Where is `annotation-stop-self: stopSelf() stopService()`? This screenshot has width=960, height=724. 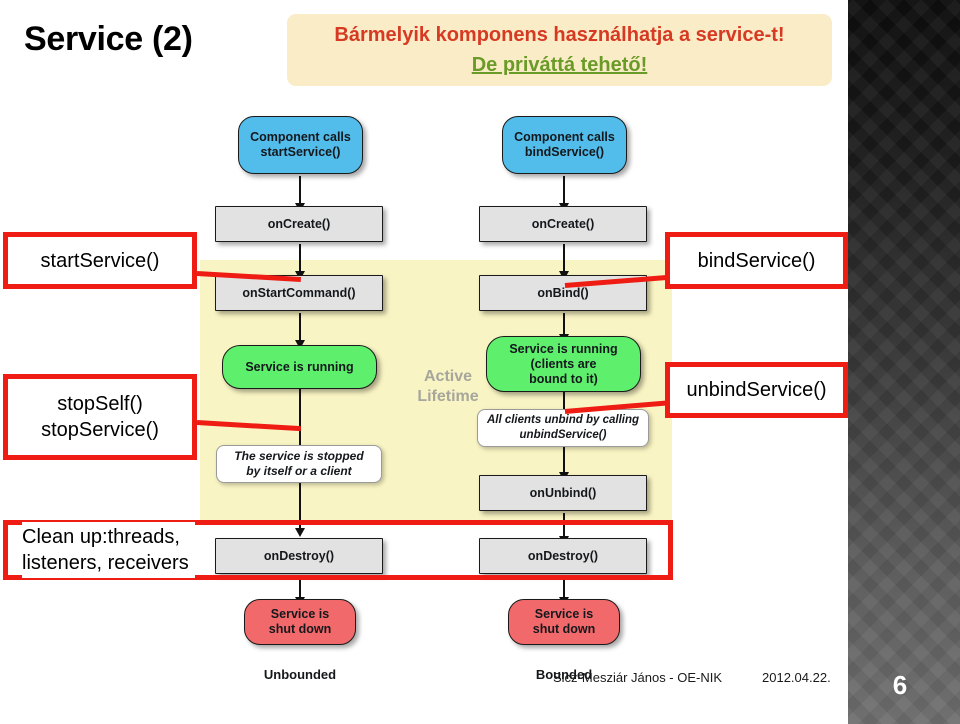
annotation-stop-self: stopSelf() stopService() is located at coordinates (100, 417).